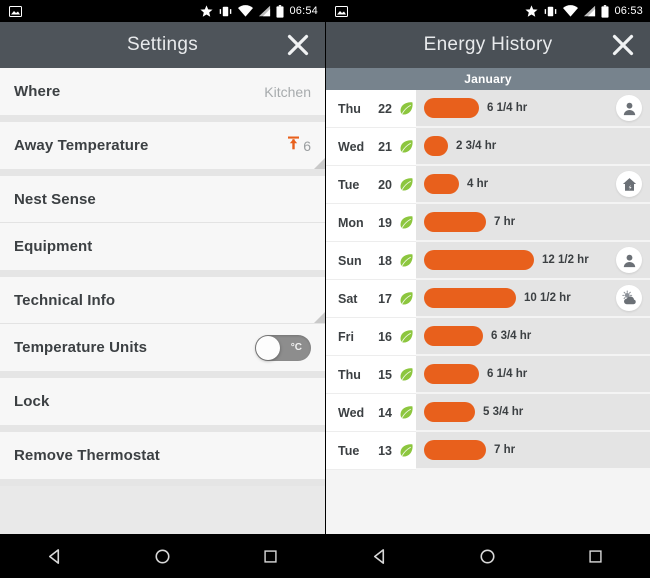 The width and height of the screenshot is (650, 578). I want to click on energy-row-daynumber: 19, so click(385, 222).